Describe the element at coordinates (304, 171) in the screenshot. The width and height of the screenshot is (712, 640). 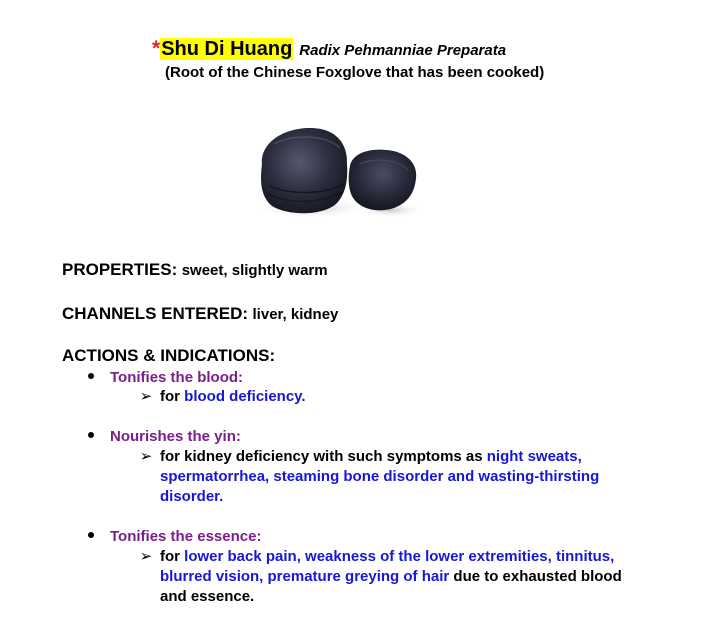
I see `herb-slice-stack` at that location.